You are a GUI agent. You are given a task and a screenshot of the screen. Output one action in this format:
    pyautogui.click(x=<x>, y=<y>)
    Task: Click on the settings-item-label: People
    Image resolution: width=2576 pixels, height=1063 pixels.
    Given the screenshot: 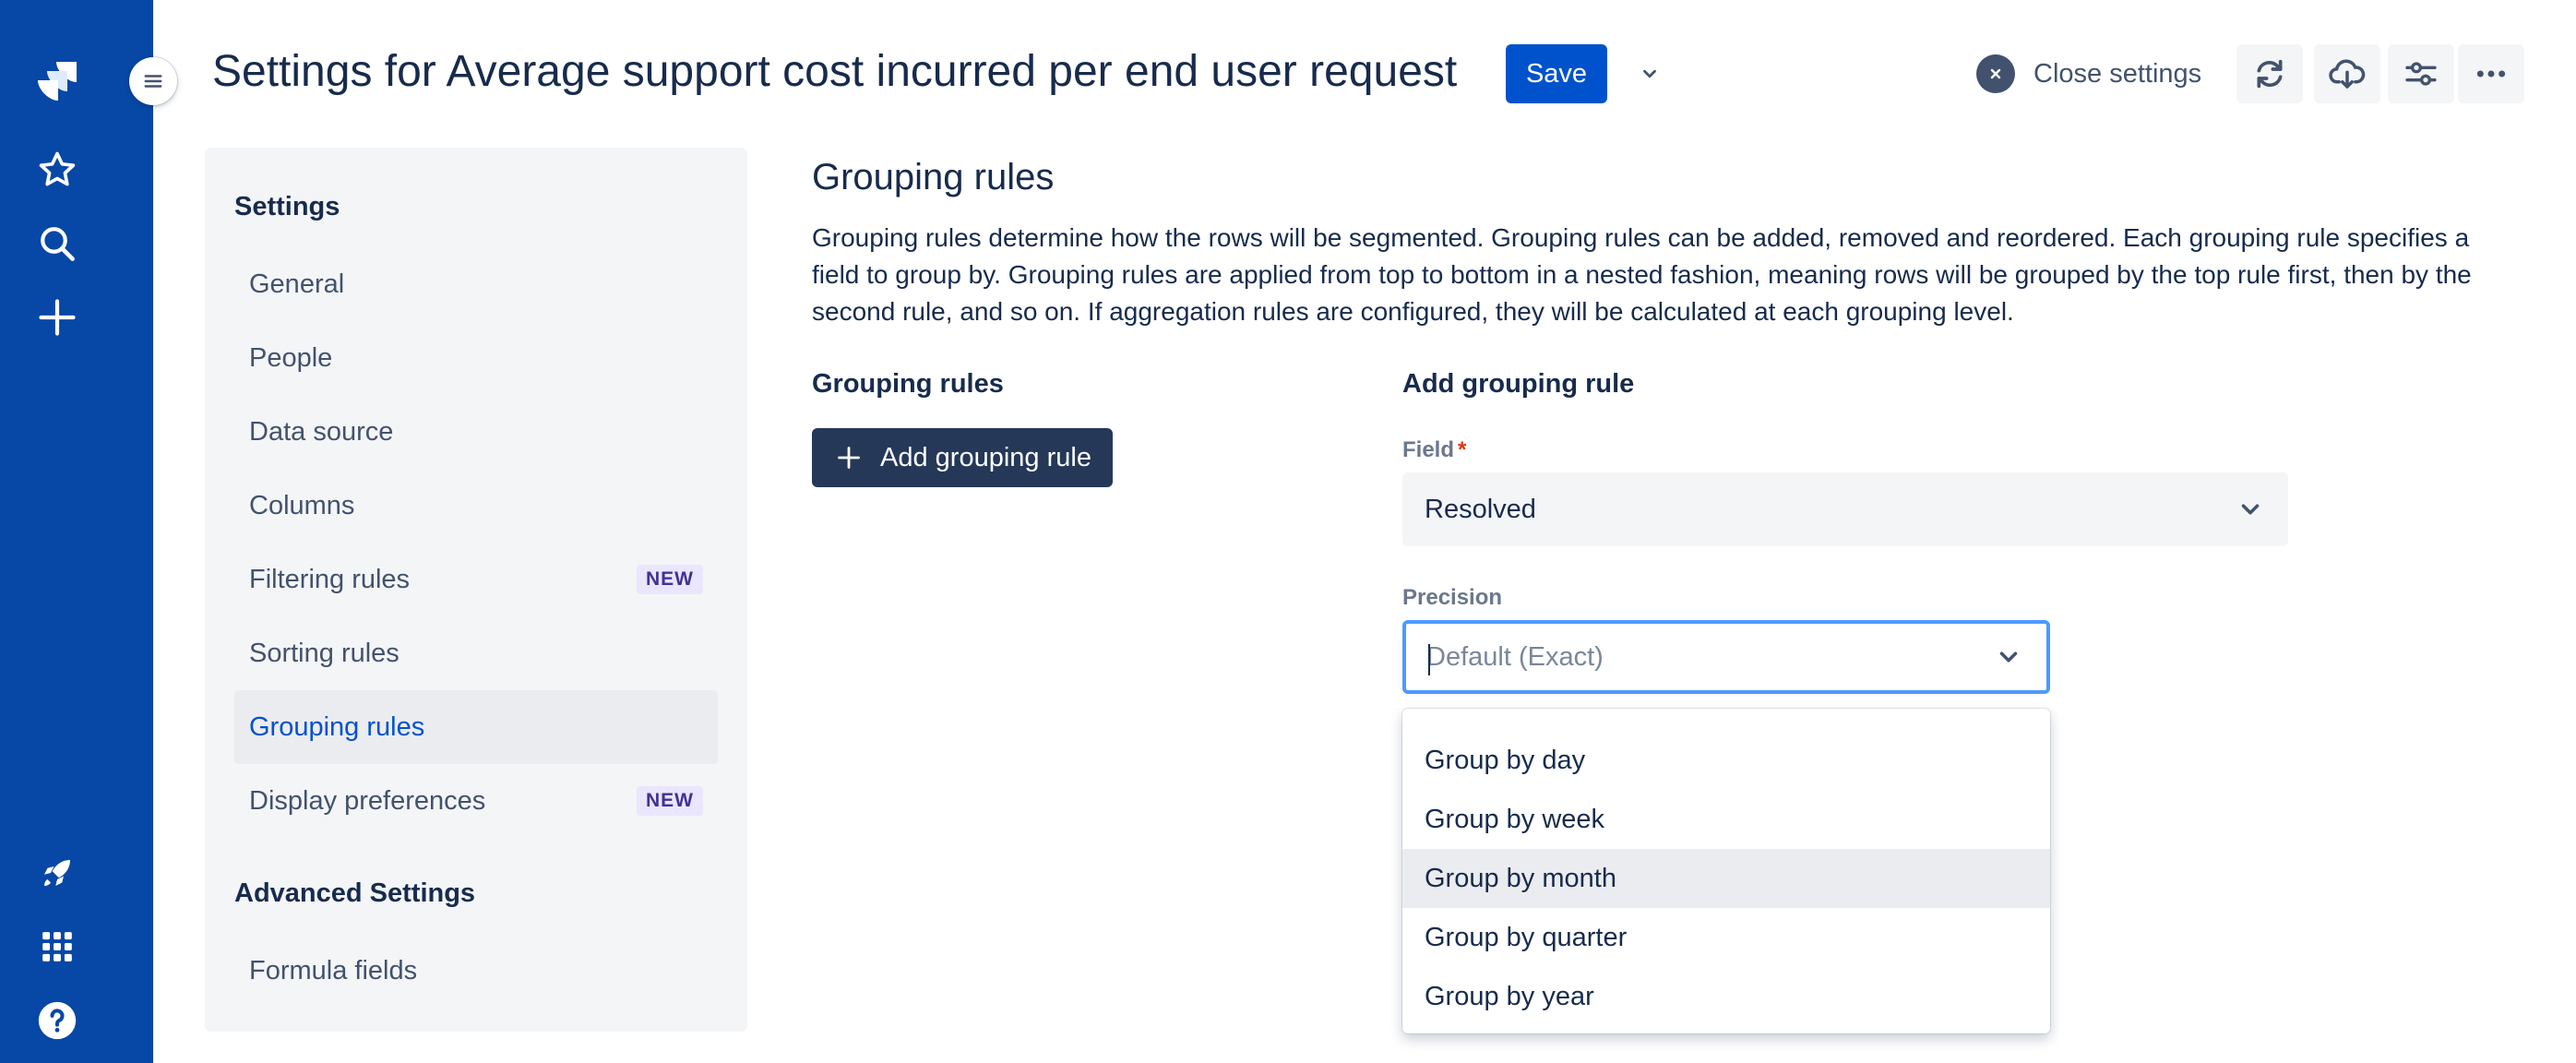 What is the action you would take?
    pyautogui.click(x=291, y=357)
    